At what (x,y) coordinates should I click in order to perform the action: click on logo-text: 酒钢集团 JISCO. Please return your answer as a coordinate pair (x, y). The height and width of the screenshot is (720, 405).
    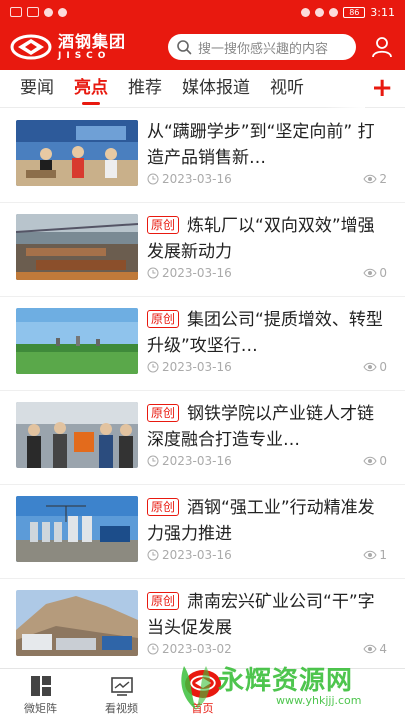
    Looking at the image, I should click on (92, 46).